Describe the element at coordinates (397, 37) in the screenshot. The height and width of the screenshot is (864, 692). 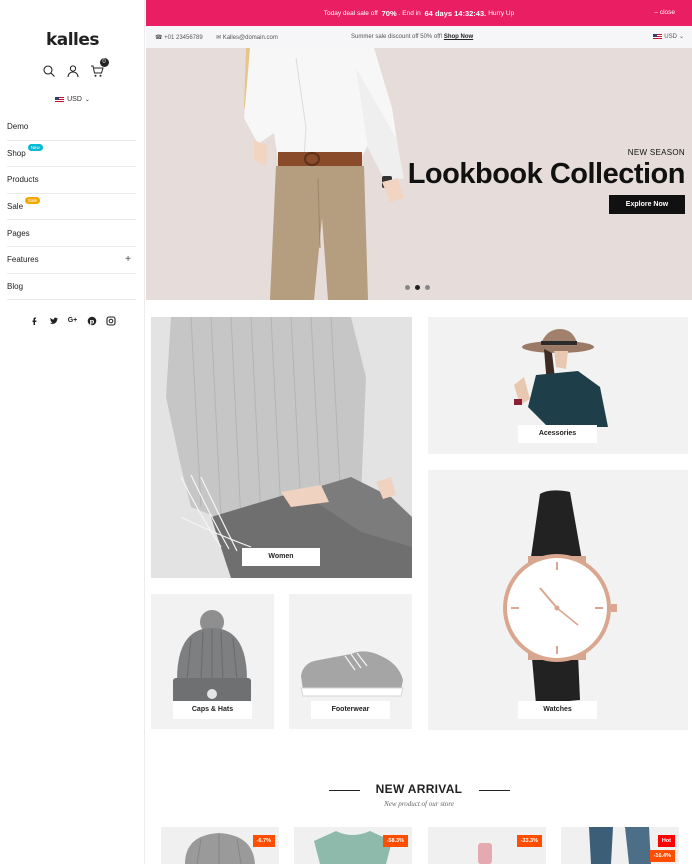
I see `topbar-message-text: Summer sale discount off 50% off!` at that location.